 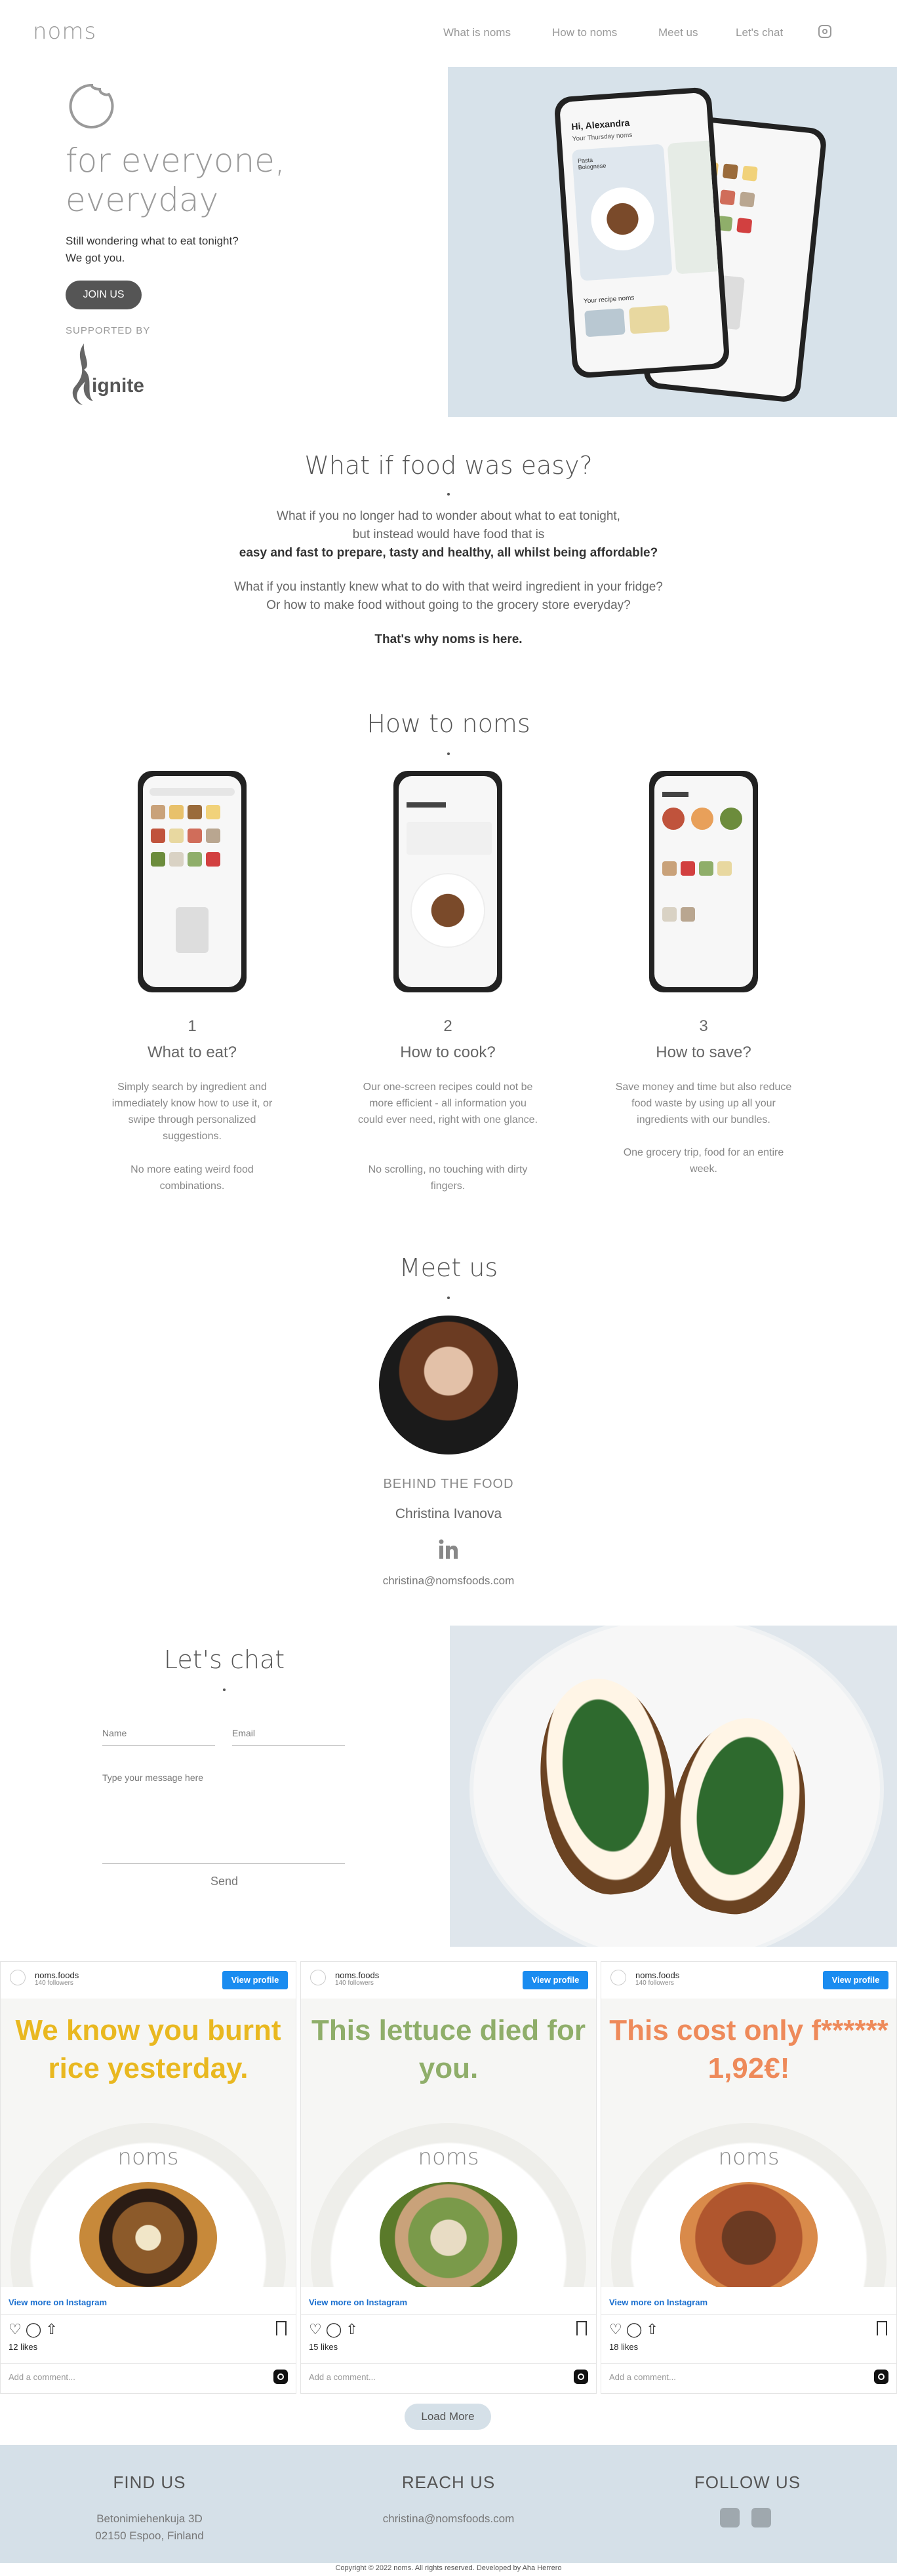 What do you see at coordinates (677, 1786) in the screenshot?
I see `plate` at bounding box center [677, 1786].